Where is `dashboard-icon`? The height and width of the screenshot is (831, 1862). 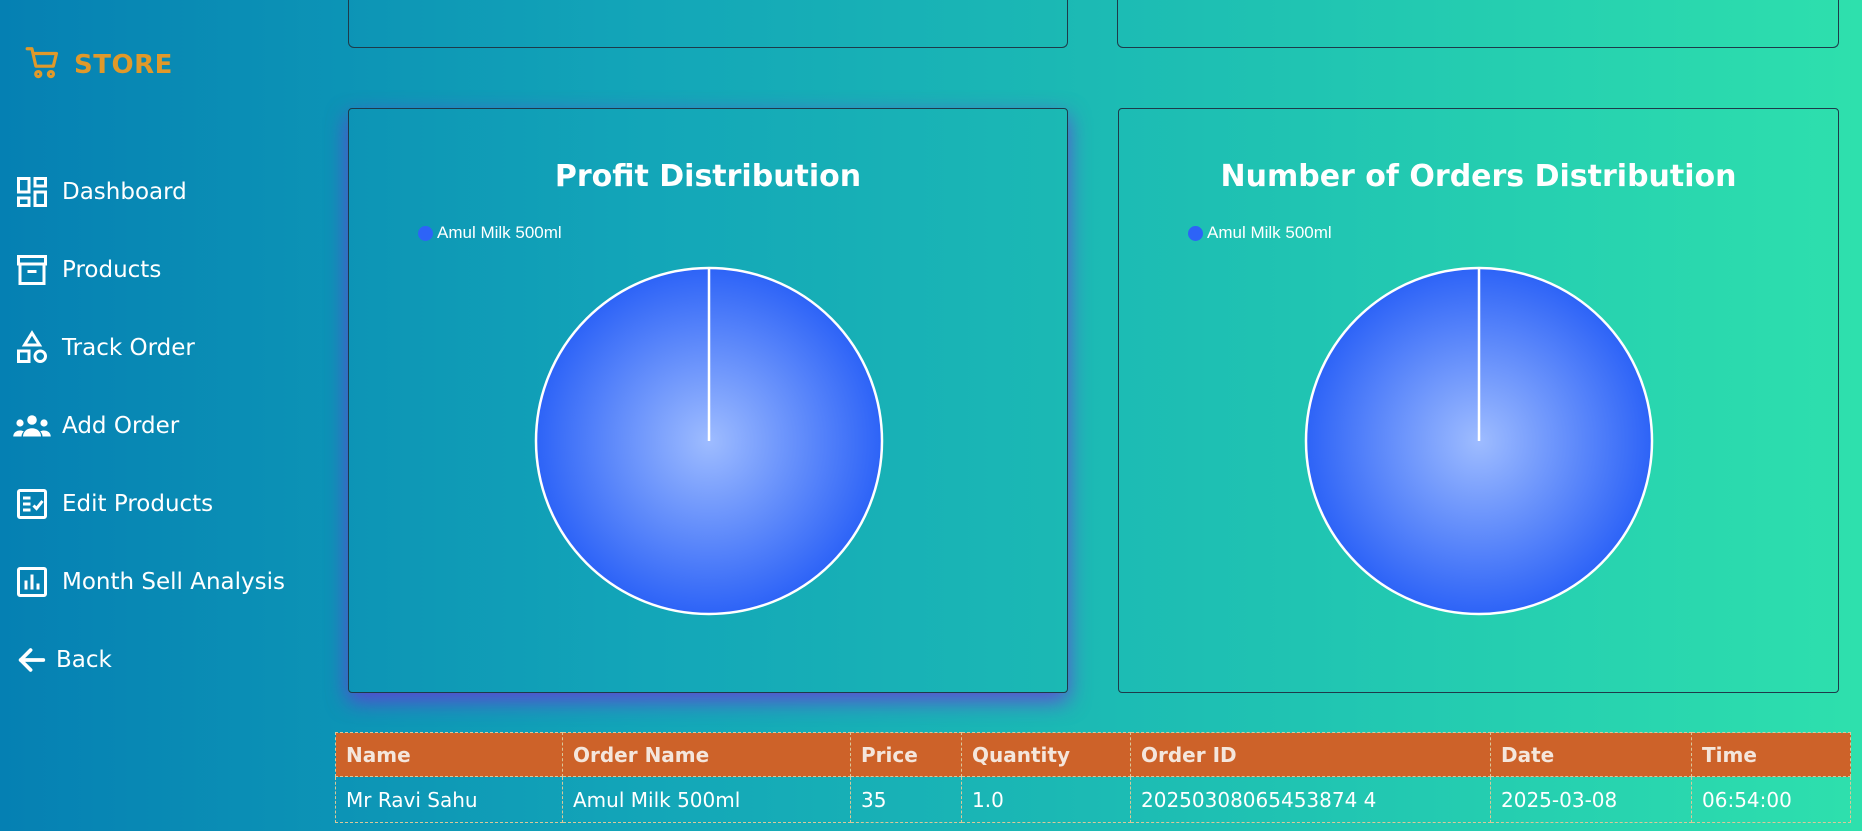
dashboard-icon is located at coordinates (32, 192).